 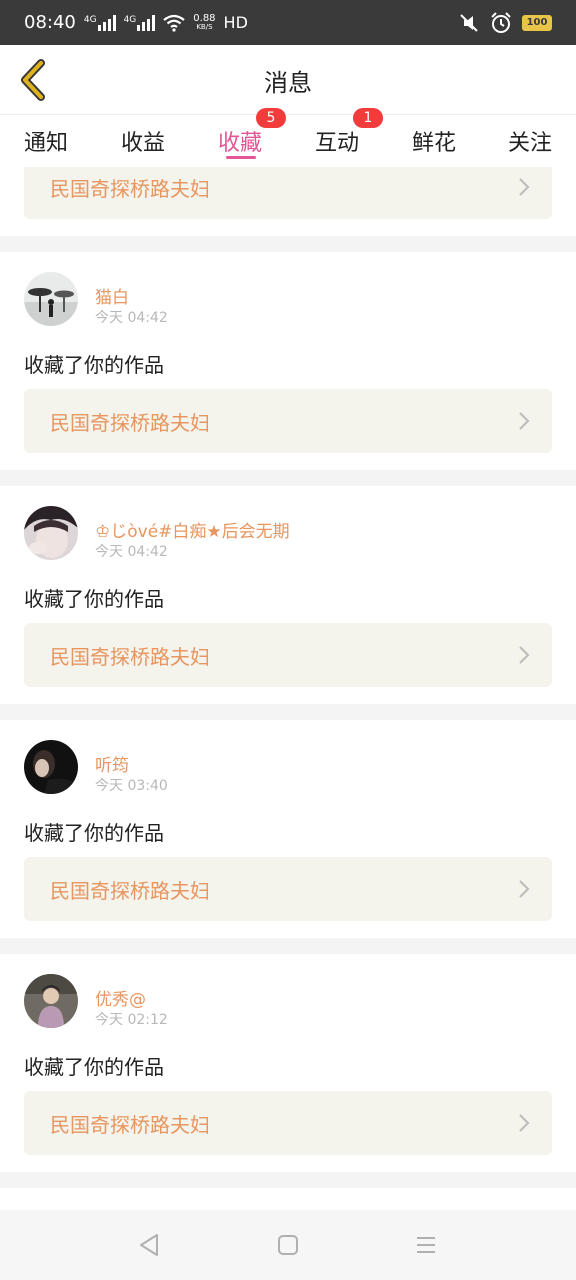 I want to click on tab-favorites: 收藏 5, so click(x=252, y=137).